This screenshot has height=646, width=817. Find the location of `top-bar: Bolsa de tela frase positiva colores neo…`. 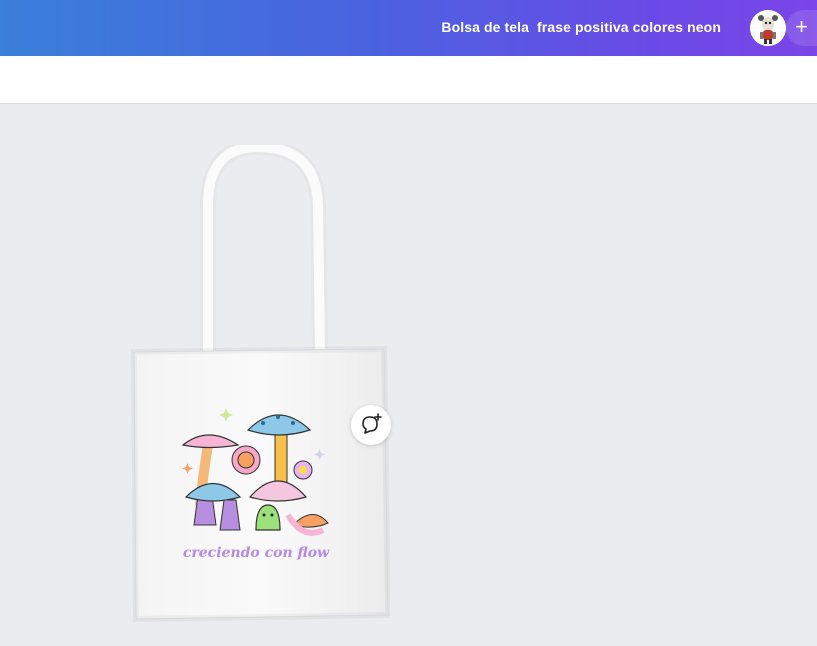

top-bar: Bolsa de tela frase positiva colores neo… is located at coordinates (408, 28).